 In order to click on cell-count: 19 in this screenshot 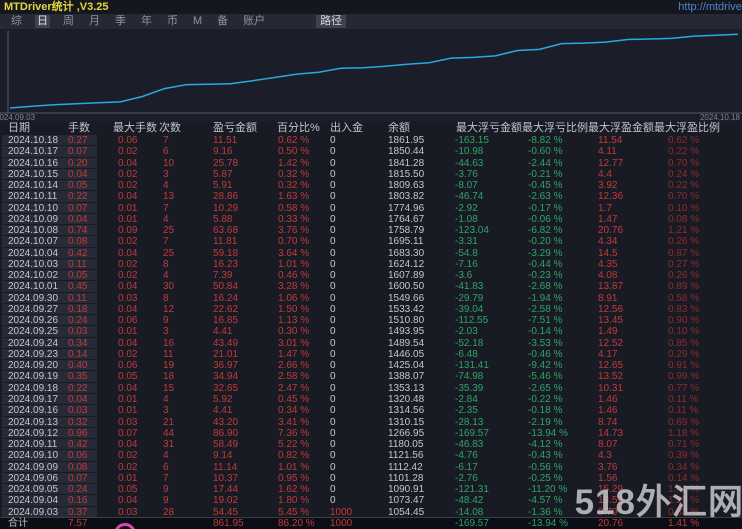, I will do `click(169, 366)`.